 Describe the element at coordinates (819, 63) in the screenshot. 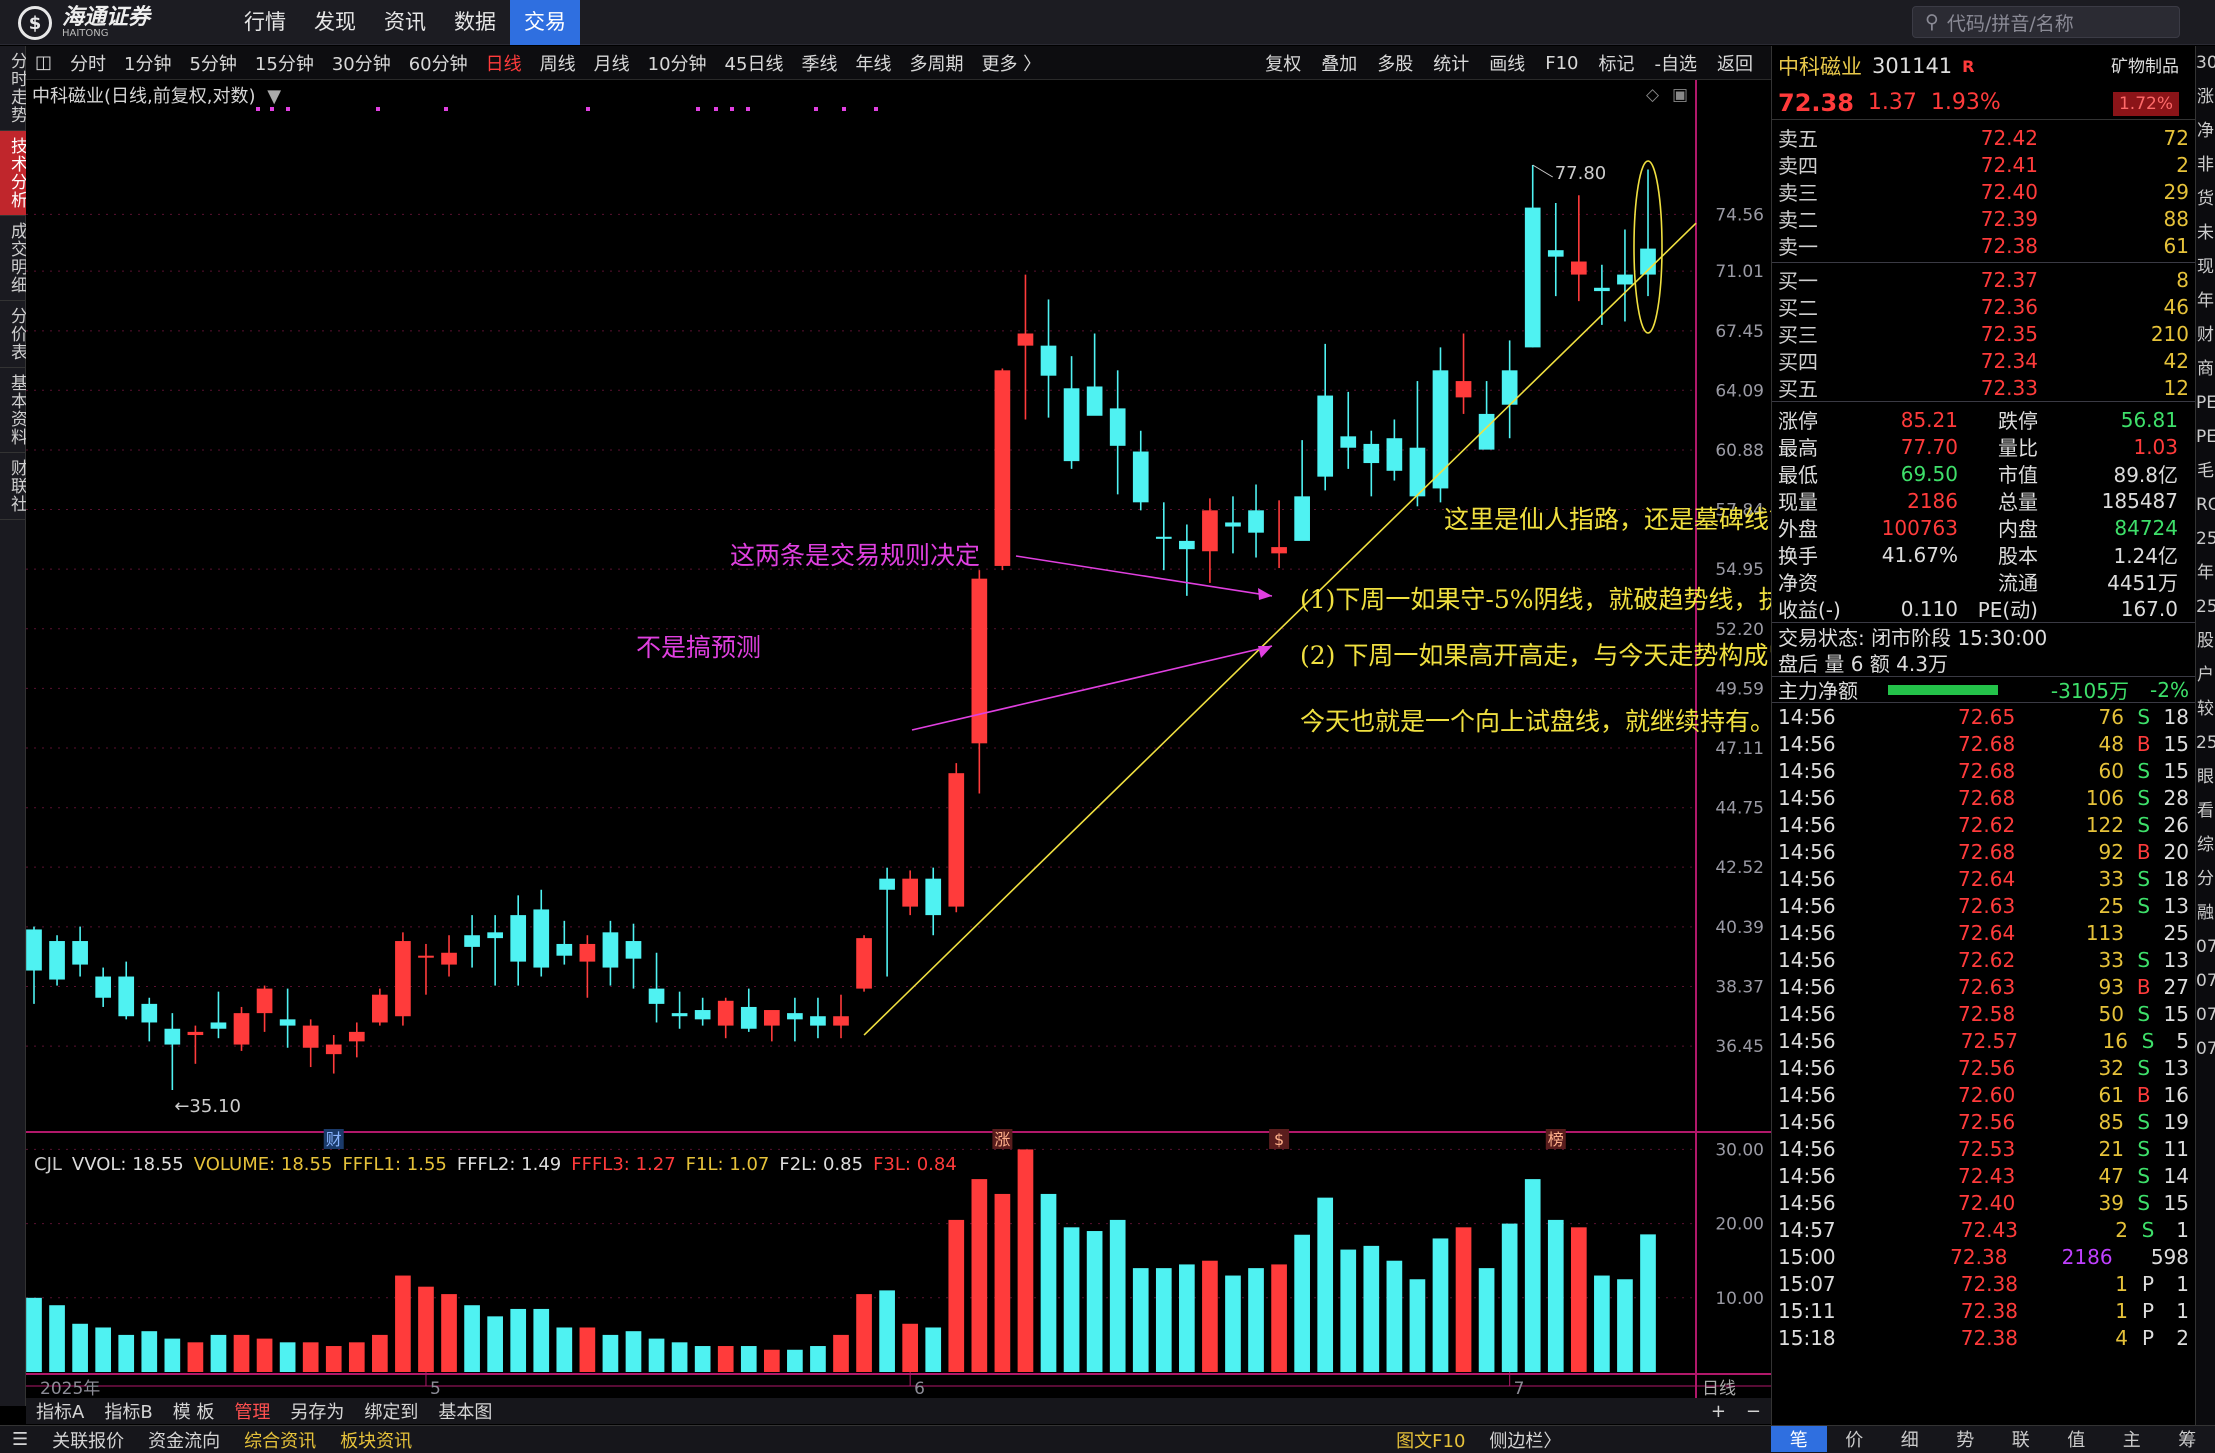

I see `period-quarterly: 季线` at that location.